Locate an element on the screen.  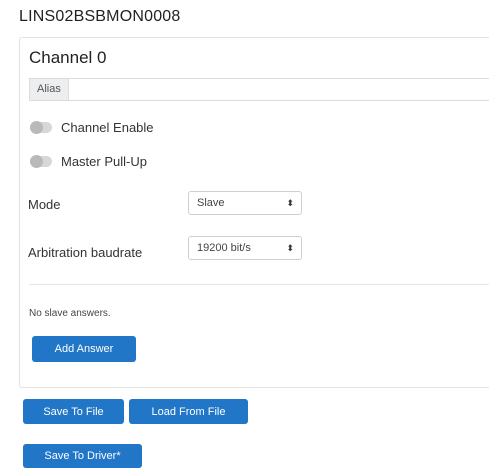
divider is located at coordinates (259, 284).